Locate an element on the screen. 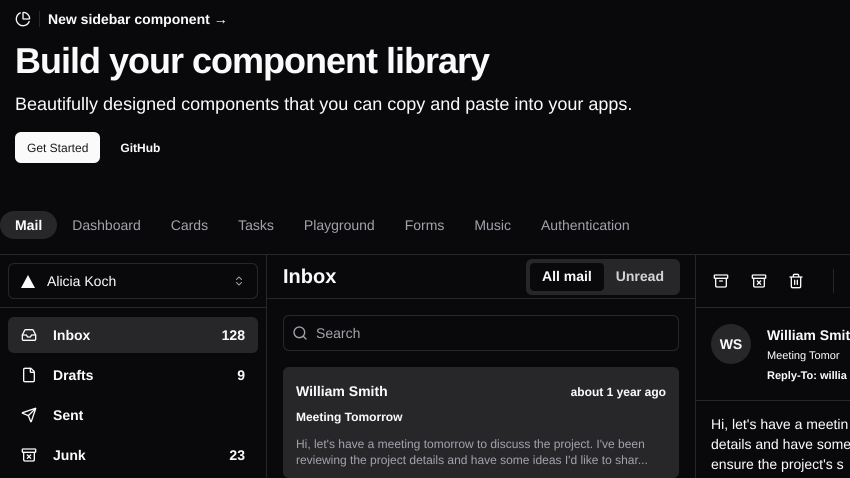 The width and height of the screenshot is (850, 478). message-time: about 1 year ago is located at coordinates (618, 392).